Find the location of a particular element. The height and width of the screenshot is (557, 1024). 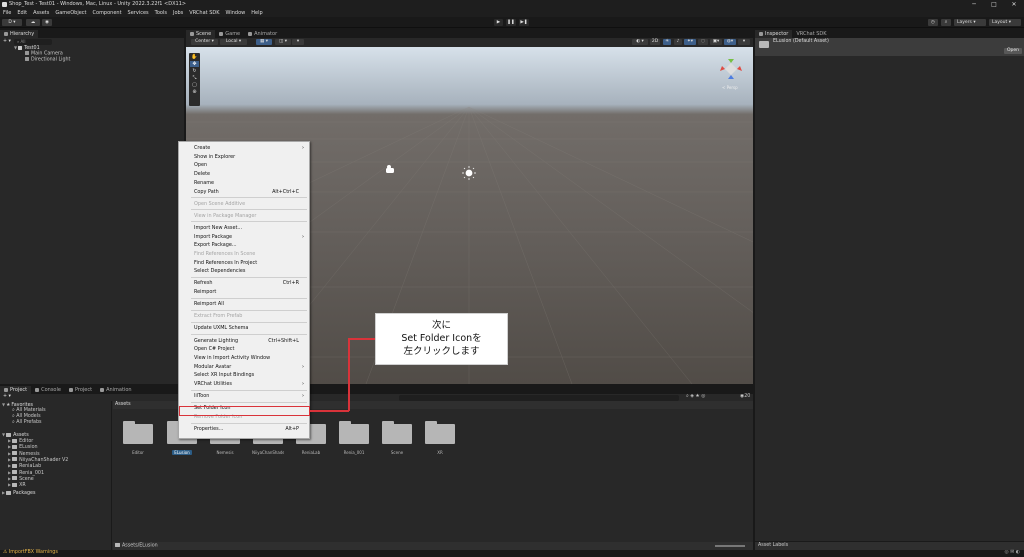

maximize-button: □ is located at coordinates (994, 4).